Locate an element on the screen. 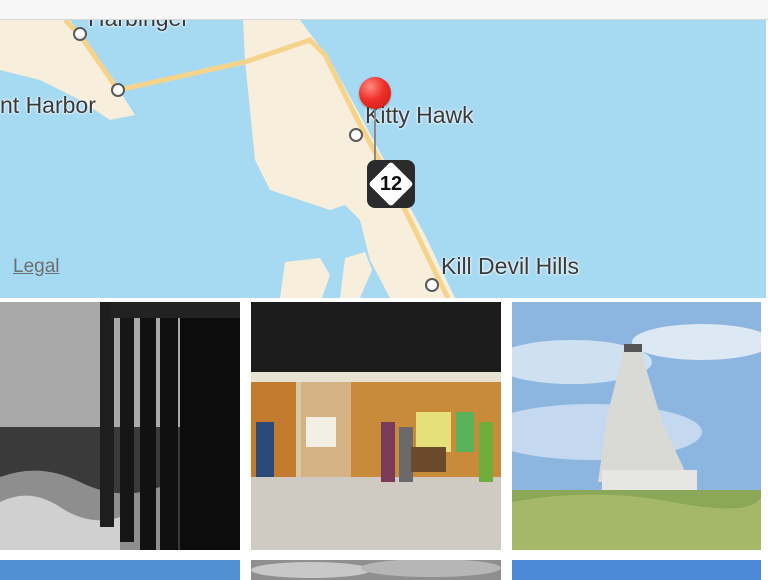 The height and width of the screenshot is (580, 768). monument-photo is located at coordinates (636, 426).